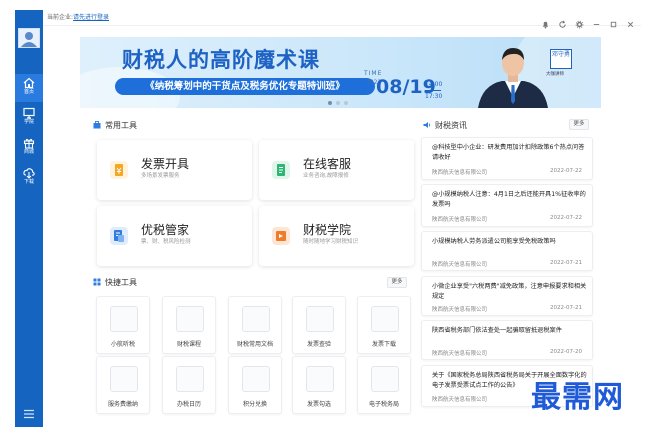 The image size is (648, 427). What do you see at coordinates (28, 122) in the screenshot?
I see `sidebar-item-label: 学院` at bounding box center [28, 122].